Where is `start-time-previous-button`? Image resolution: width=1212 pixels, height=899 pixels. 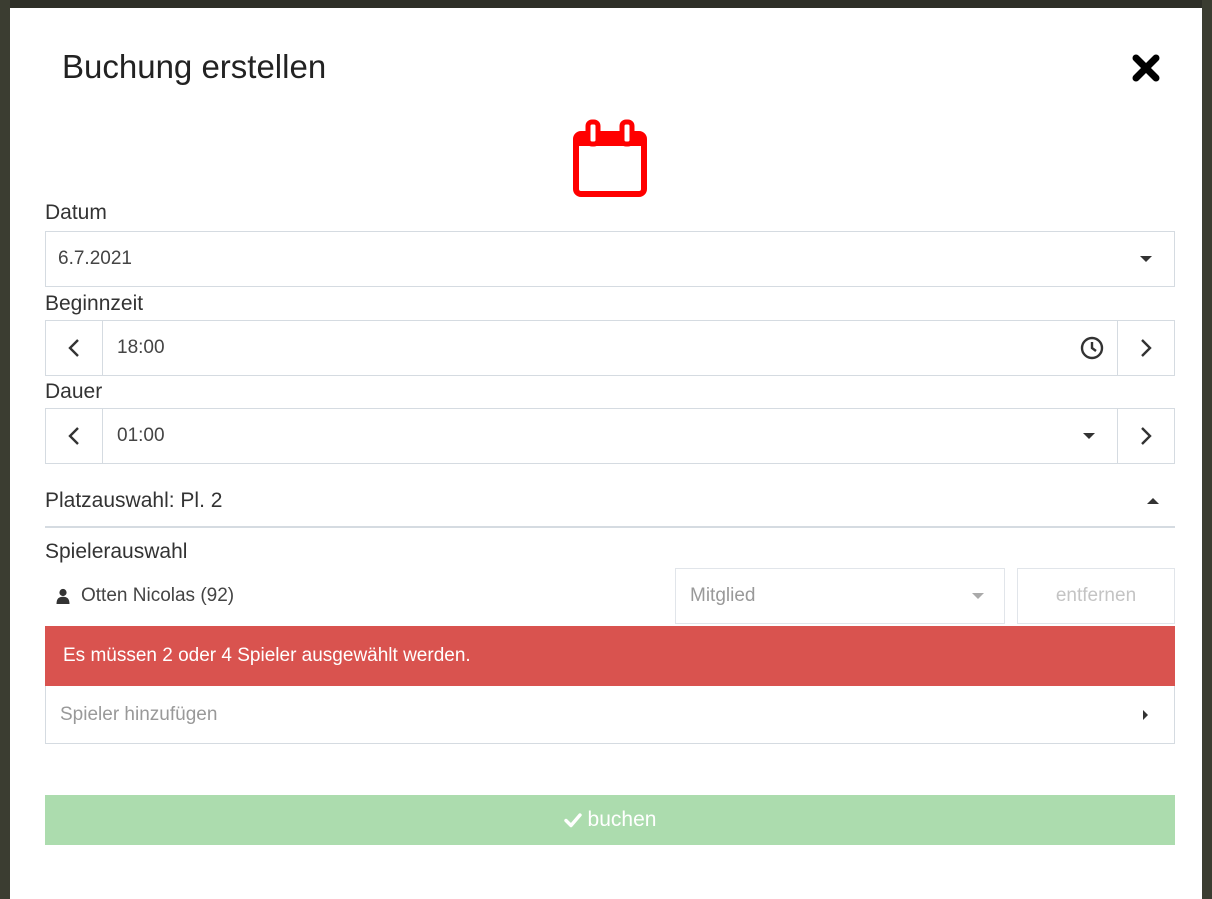 start-time-previous-button is located at coordinates (74, 348).